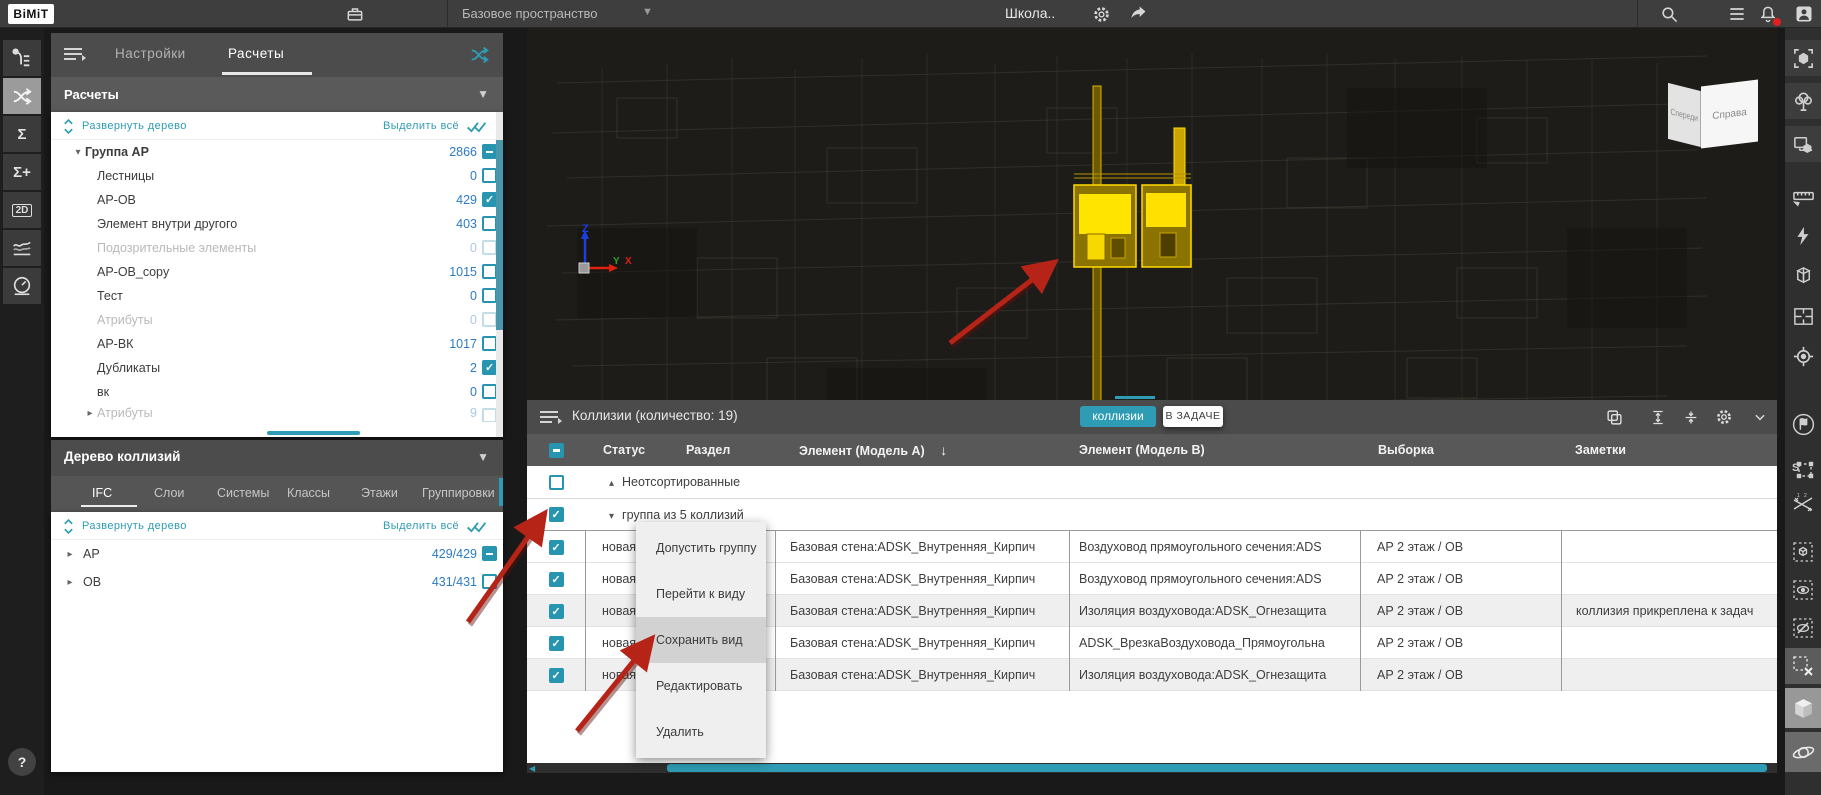 Image resolution: width=1821 pixels, height=795 pixels. What do you see at coordinates (102, 493) in the screenshot?
I see `tab-ifc: IFC` at bounding box center [102, 493].